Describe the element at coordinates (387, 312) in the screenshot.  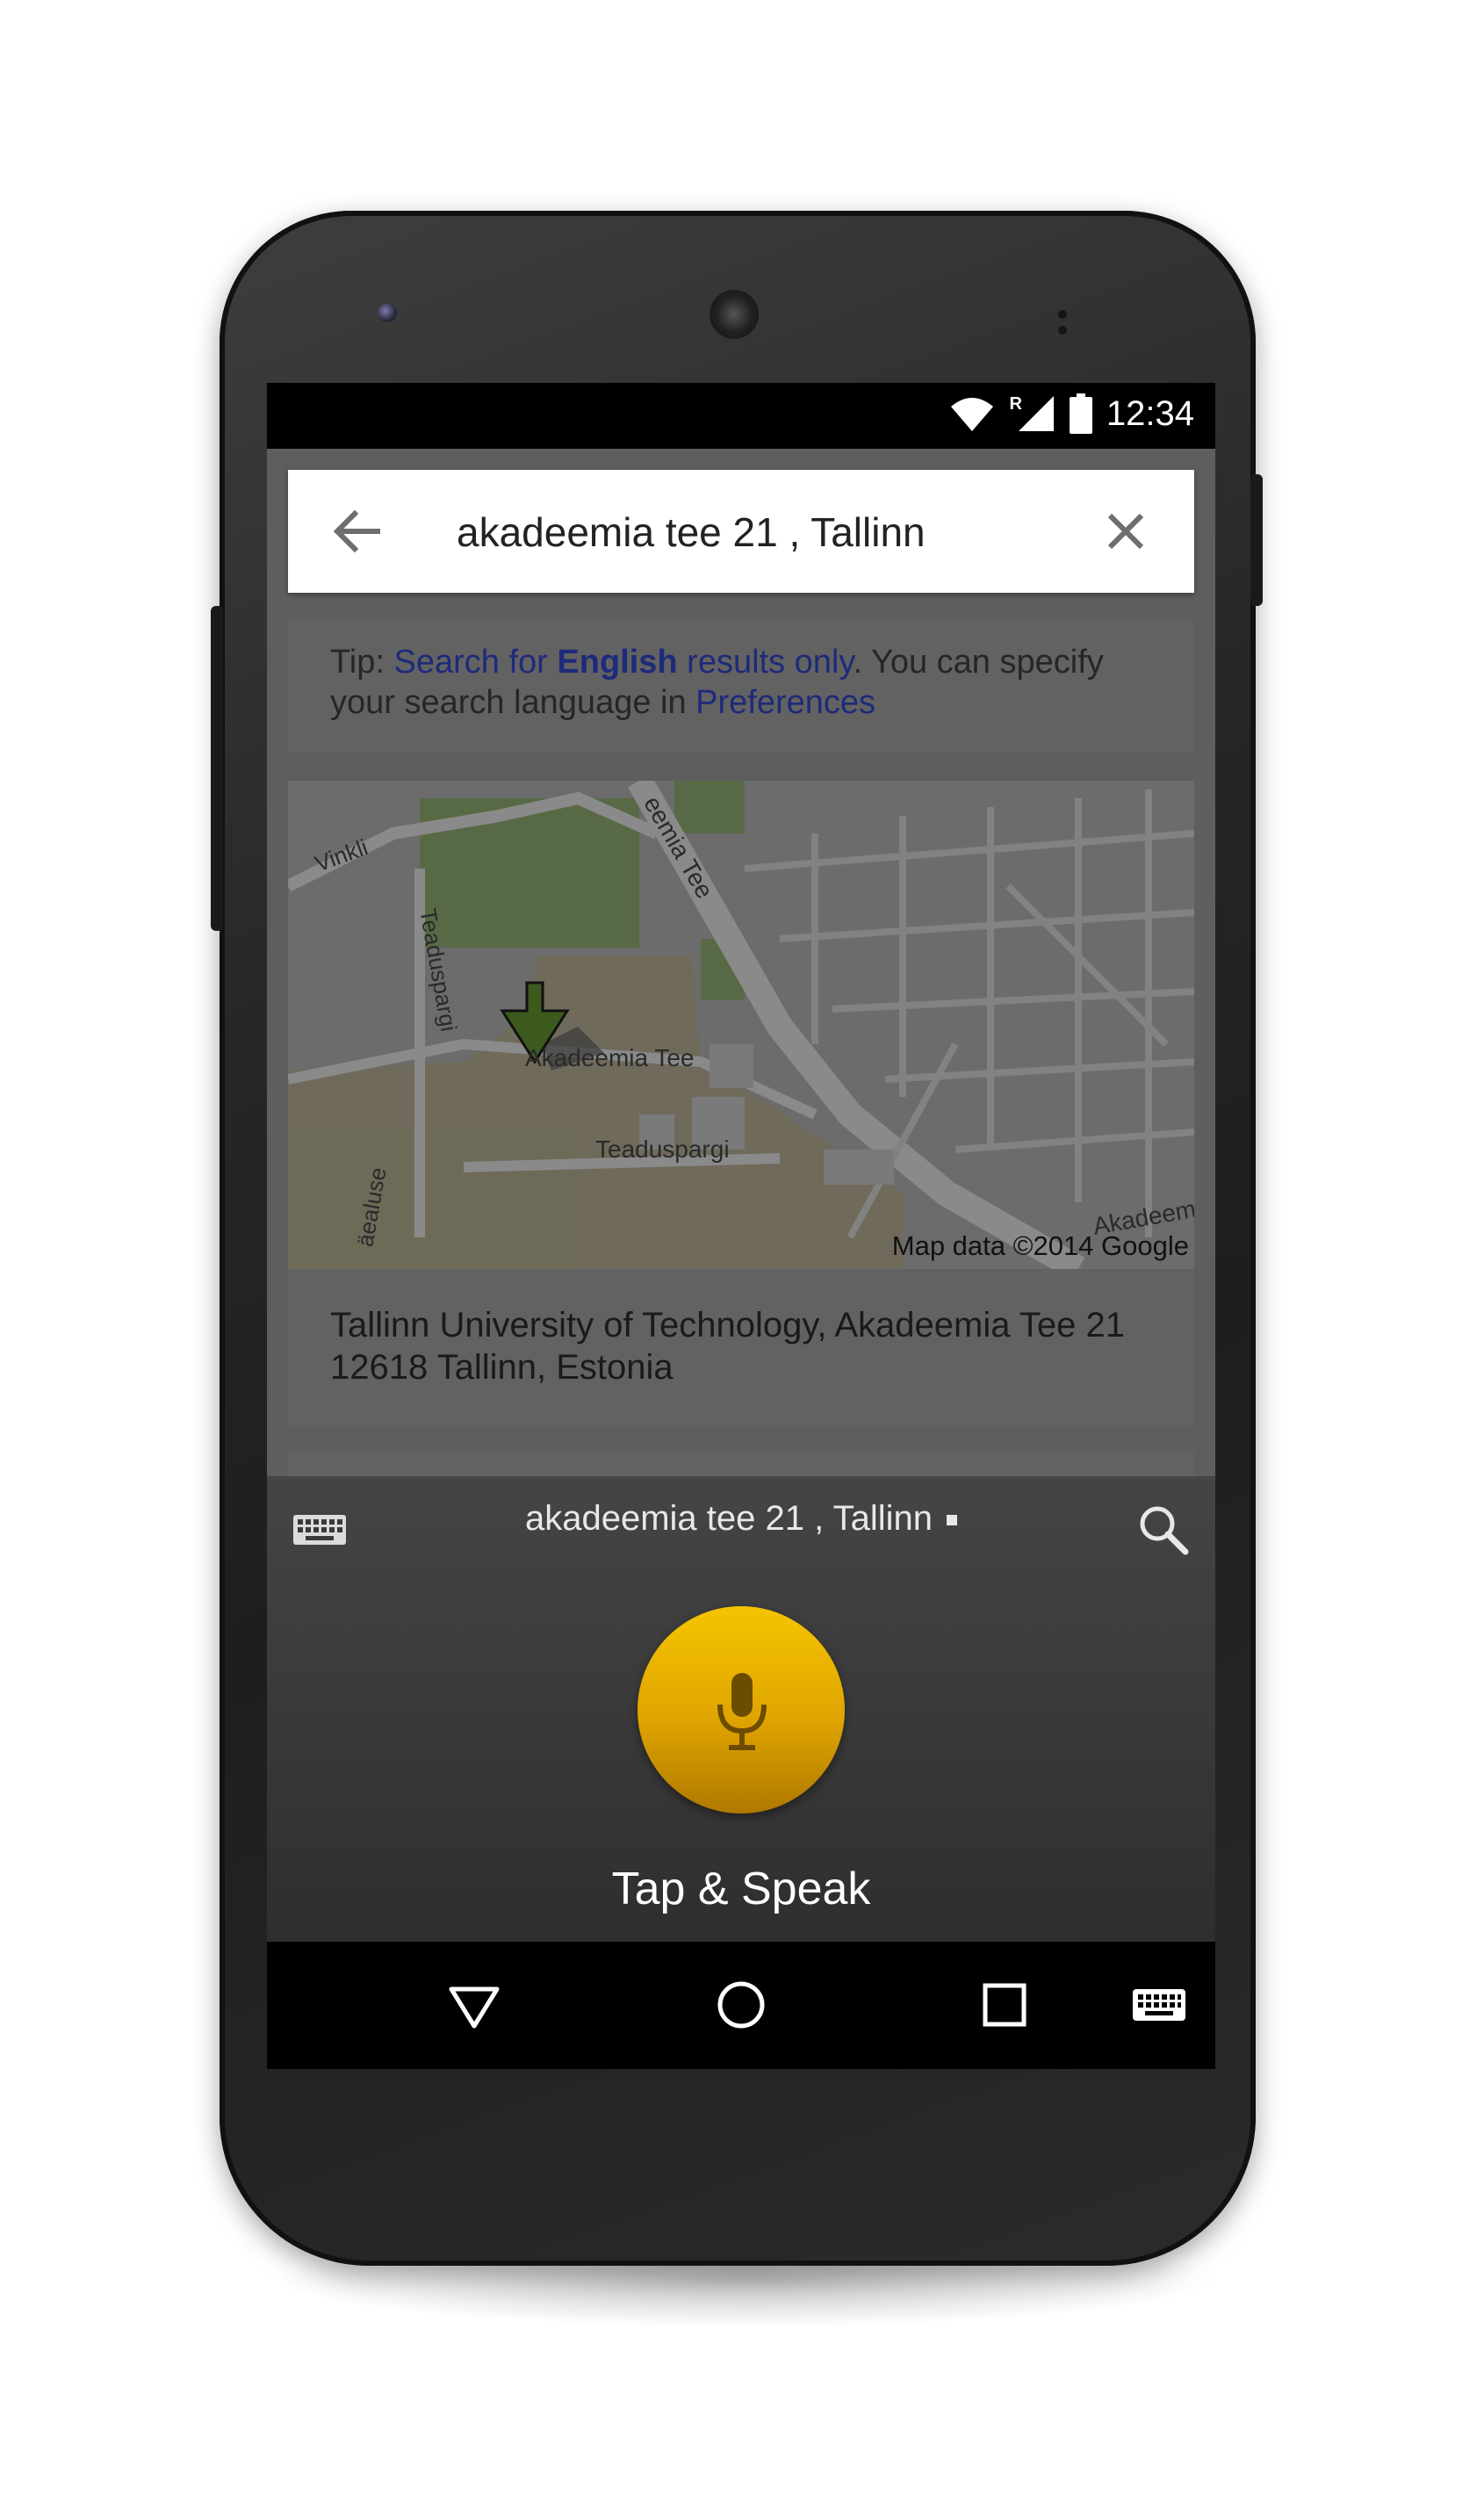
I see `front-camera` at that location.